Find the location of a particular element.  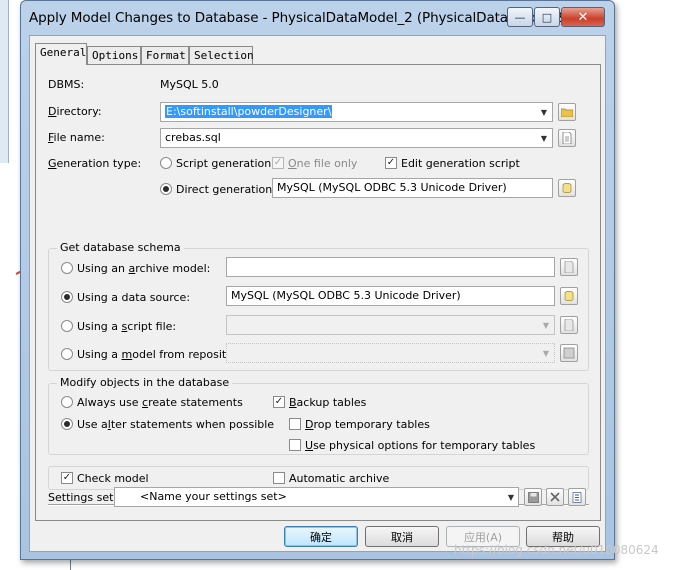

always-create-radio is located at coordinates (67, 402).